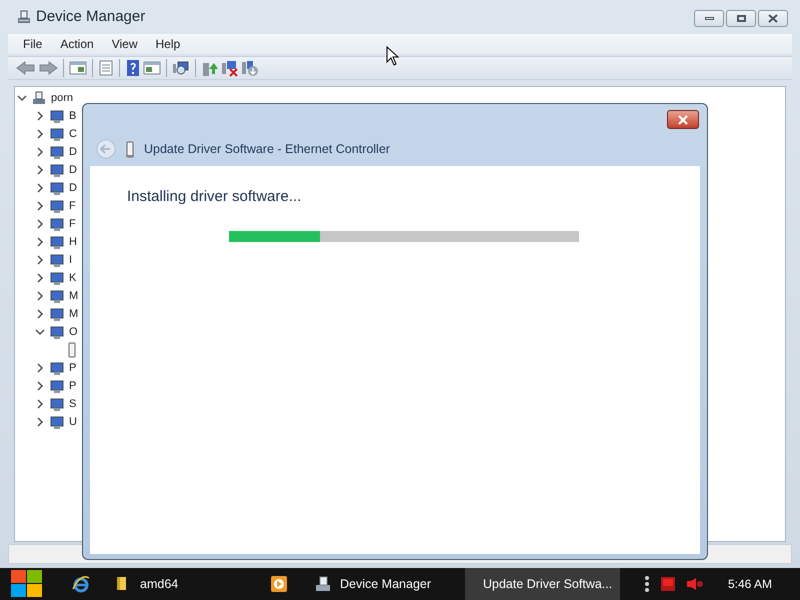 The width and height of the screenshot is (800, 600). I want to click on uninstall-icon, so click(230, 68).